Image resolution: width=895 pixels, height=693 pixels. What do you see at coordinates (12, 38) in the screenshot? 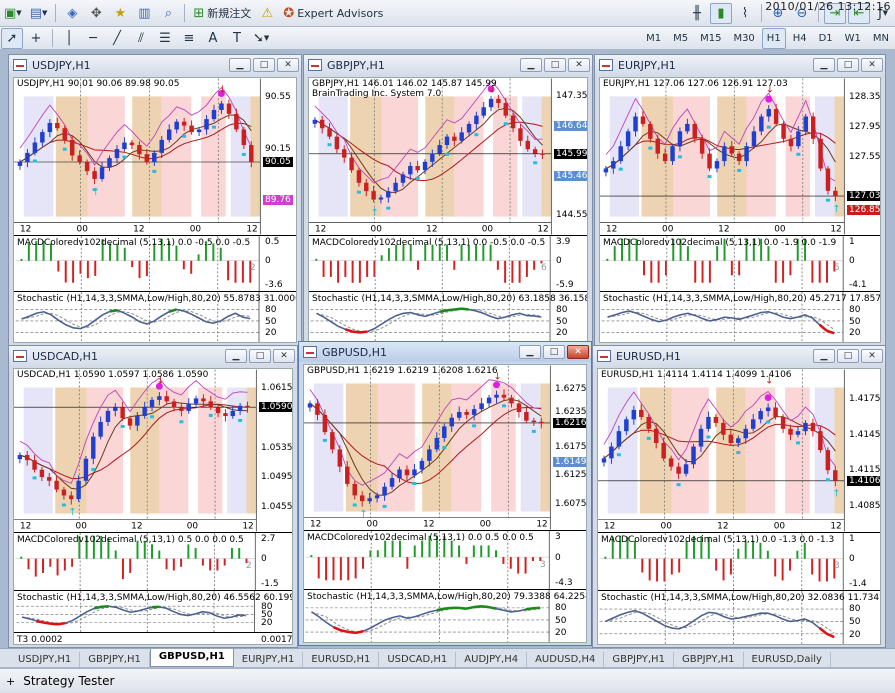
I see `cursor-button: ➚` at bounding box center [12, 38].